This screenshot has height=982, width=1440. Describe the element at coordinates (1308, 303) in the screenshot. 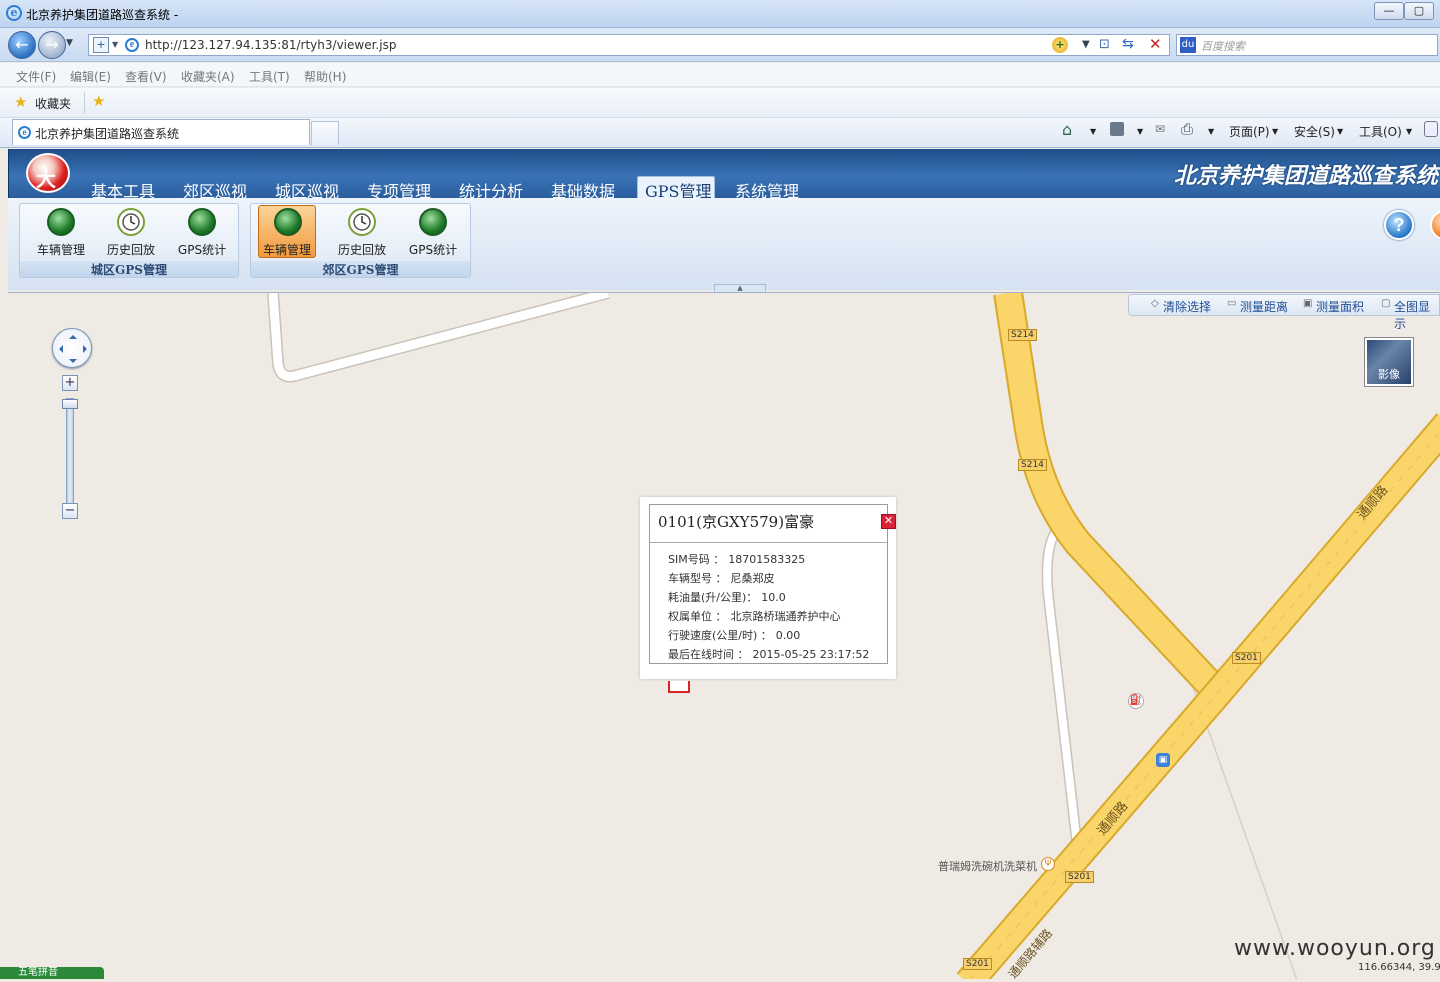

I see `area-icon: ▣` at that location.